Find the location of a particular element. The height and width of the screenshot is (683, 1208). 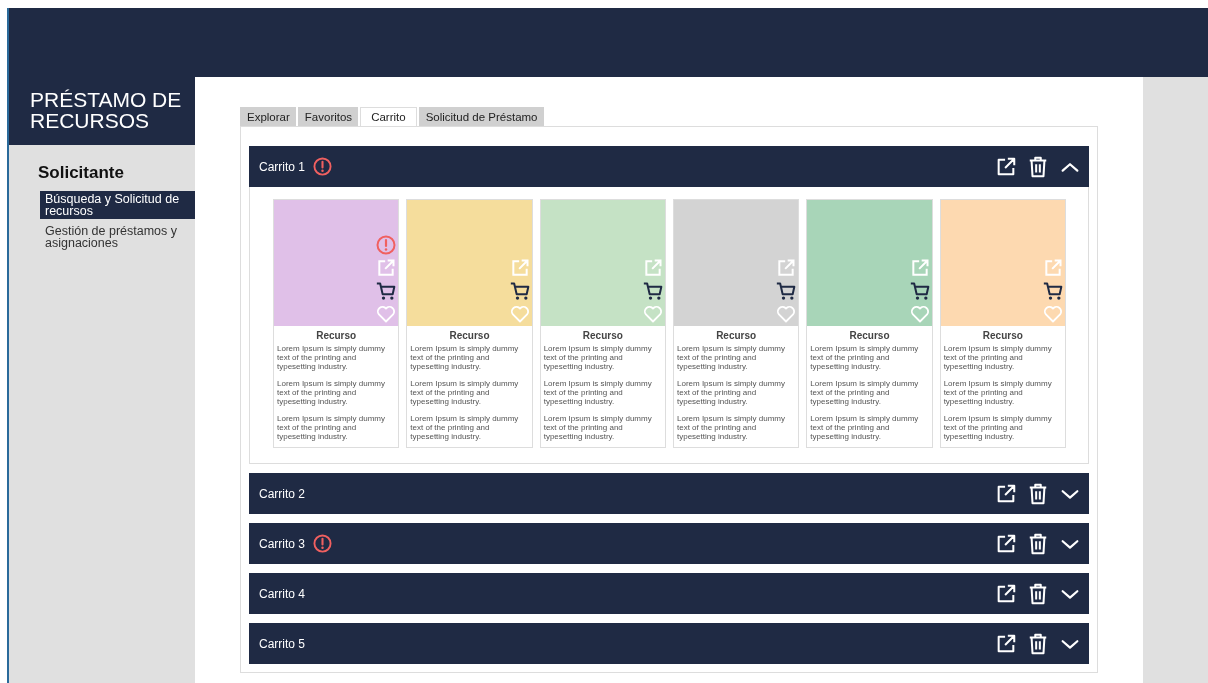

tab: Explorar is located at coordinates (268, 116).